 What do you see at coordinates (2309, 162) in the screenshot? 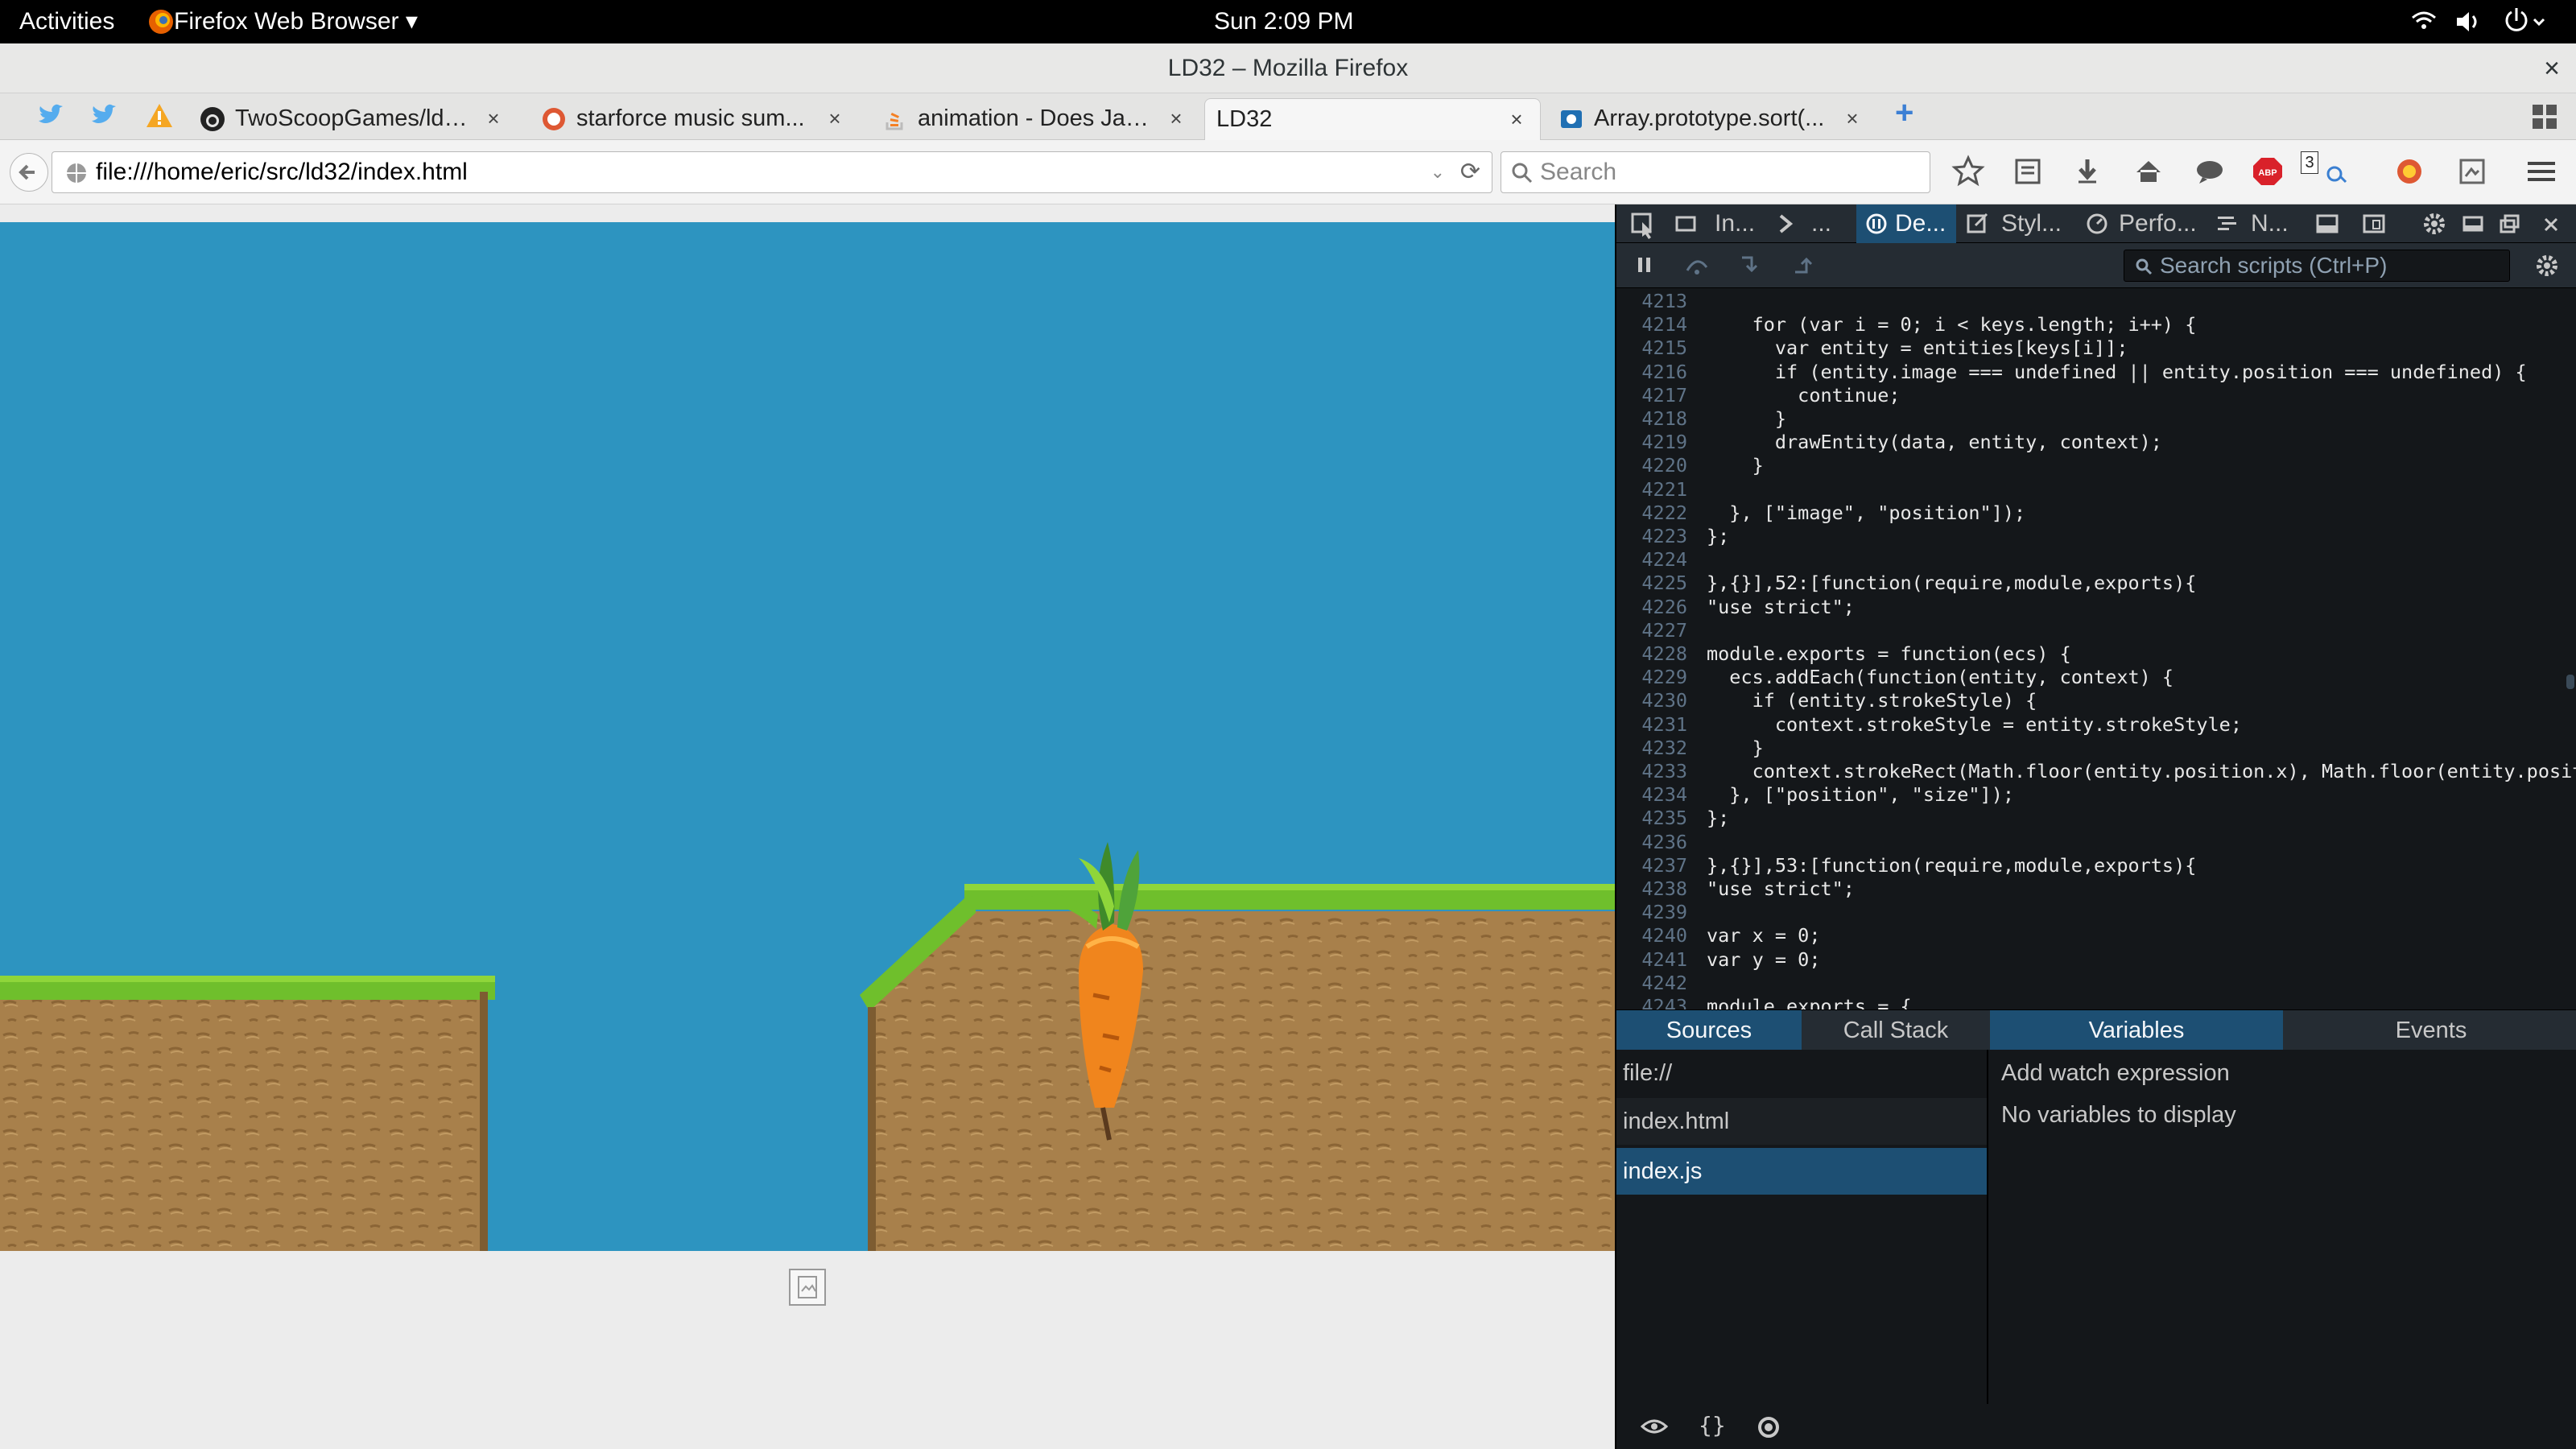
I see `notification-badge: 3` at bounding box center [2309, 162].